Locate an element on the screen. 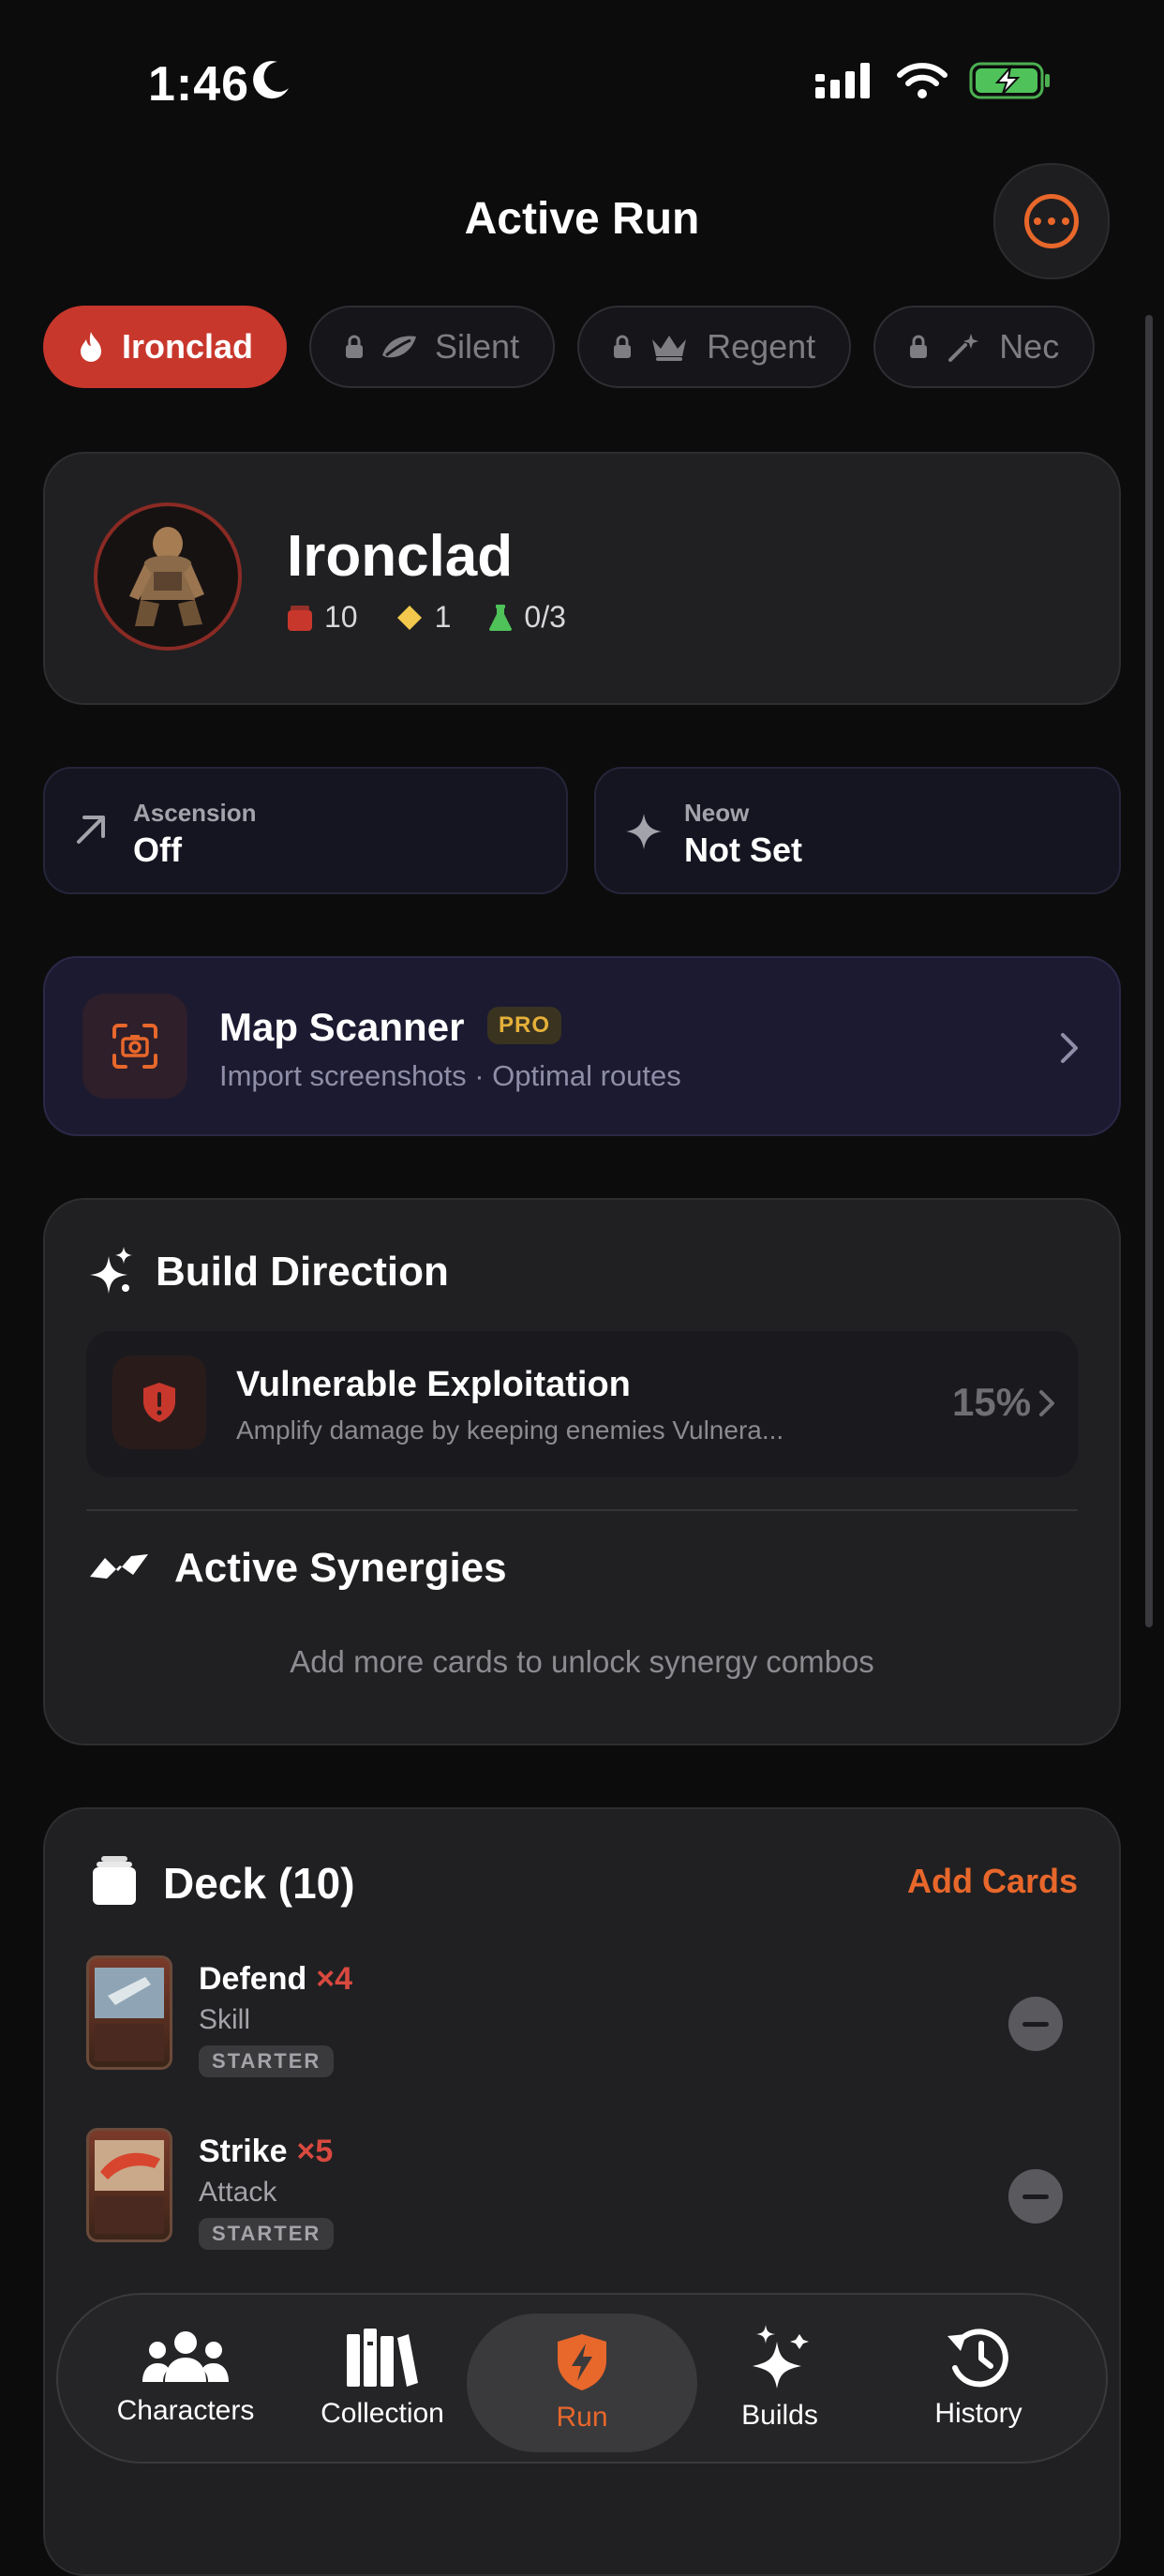 This screenshot has width=1164, height=2576. map-scanner-subtitle: Import screenshots · Optimal routes is located at coordinates (450, 1076).